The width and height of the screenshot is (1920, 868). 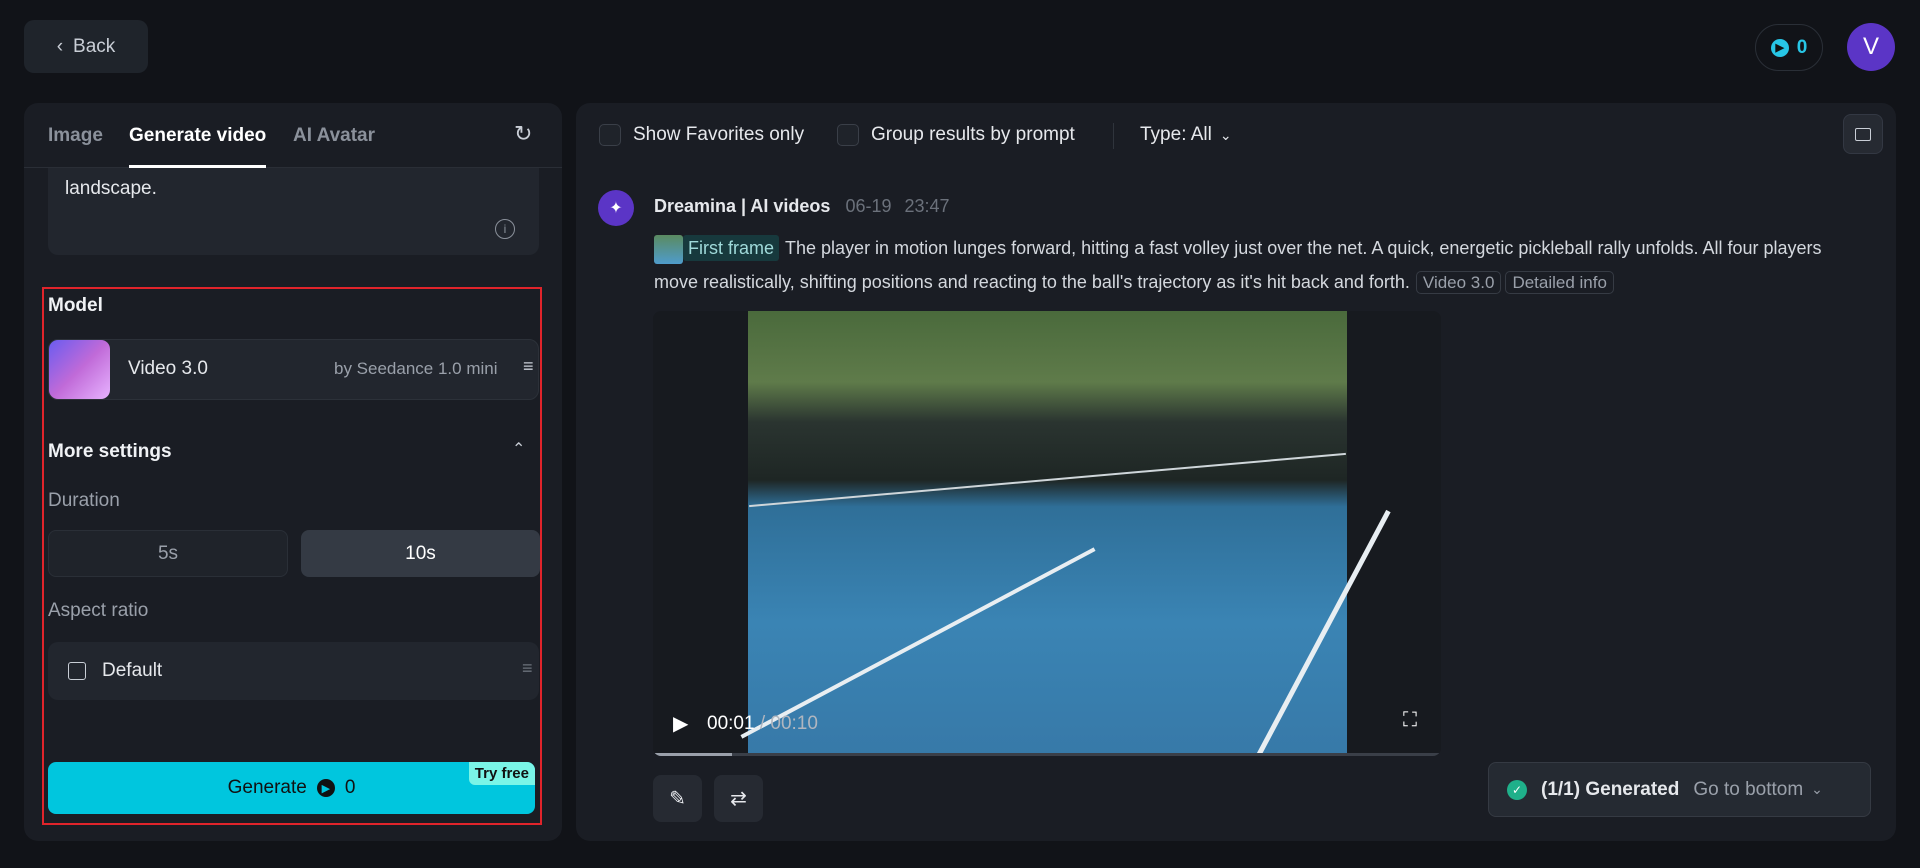 I want to click on first-frame-tag: First frame, so click(x=731, y=248).